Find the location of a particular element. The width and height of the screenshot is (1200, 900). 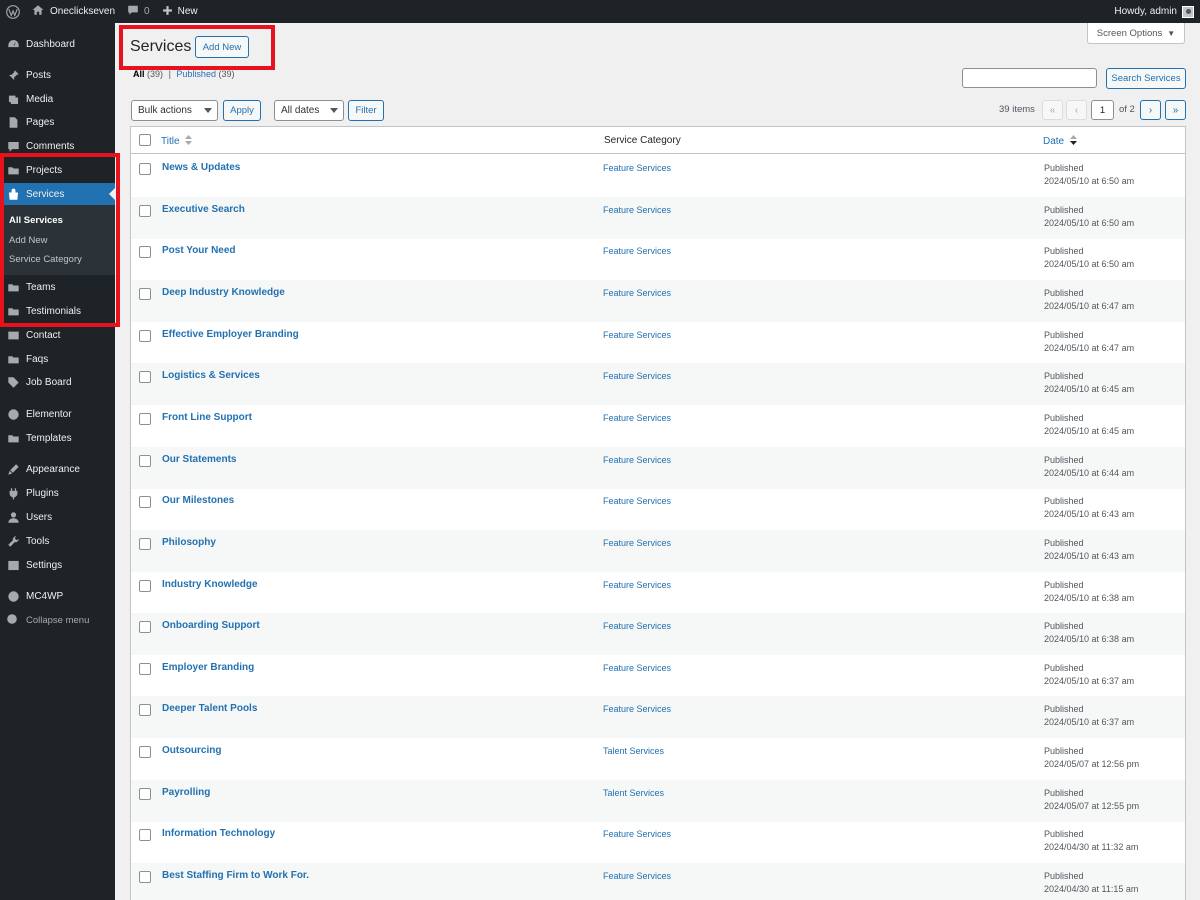

row-title-link: Information Technology is located at coordinates (218, 833).